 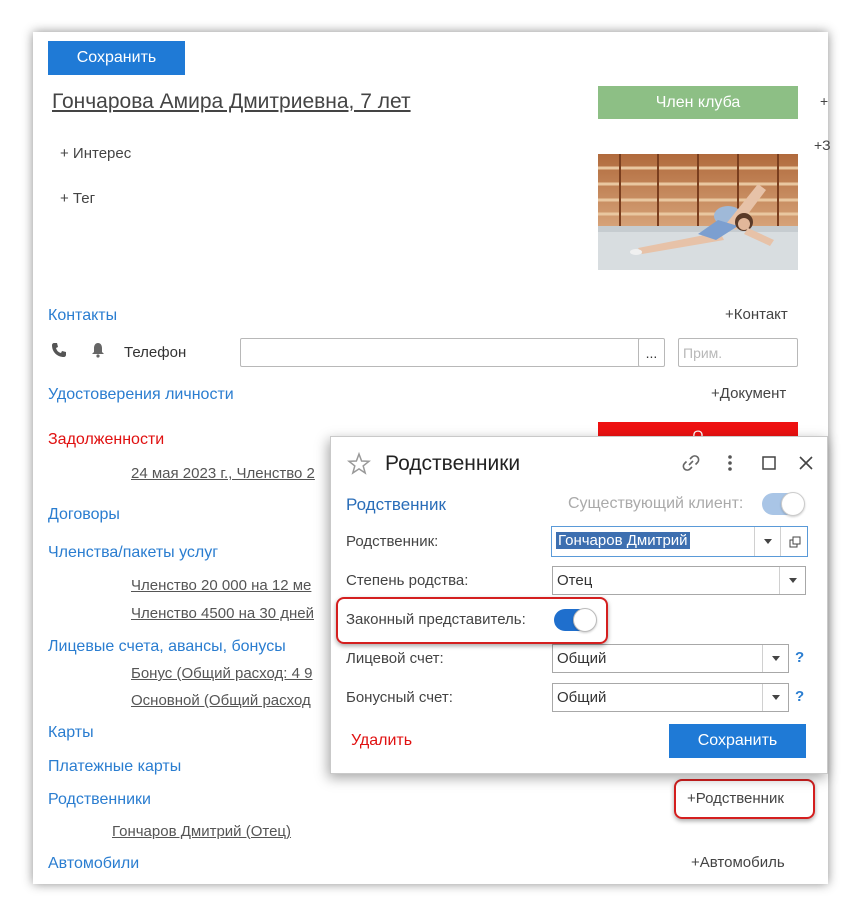 I want to click on relation-dropdown-arrow, so click(x=792, y=580).